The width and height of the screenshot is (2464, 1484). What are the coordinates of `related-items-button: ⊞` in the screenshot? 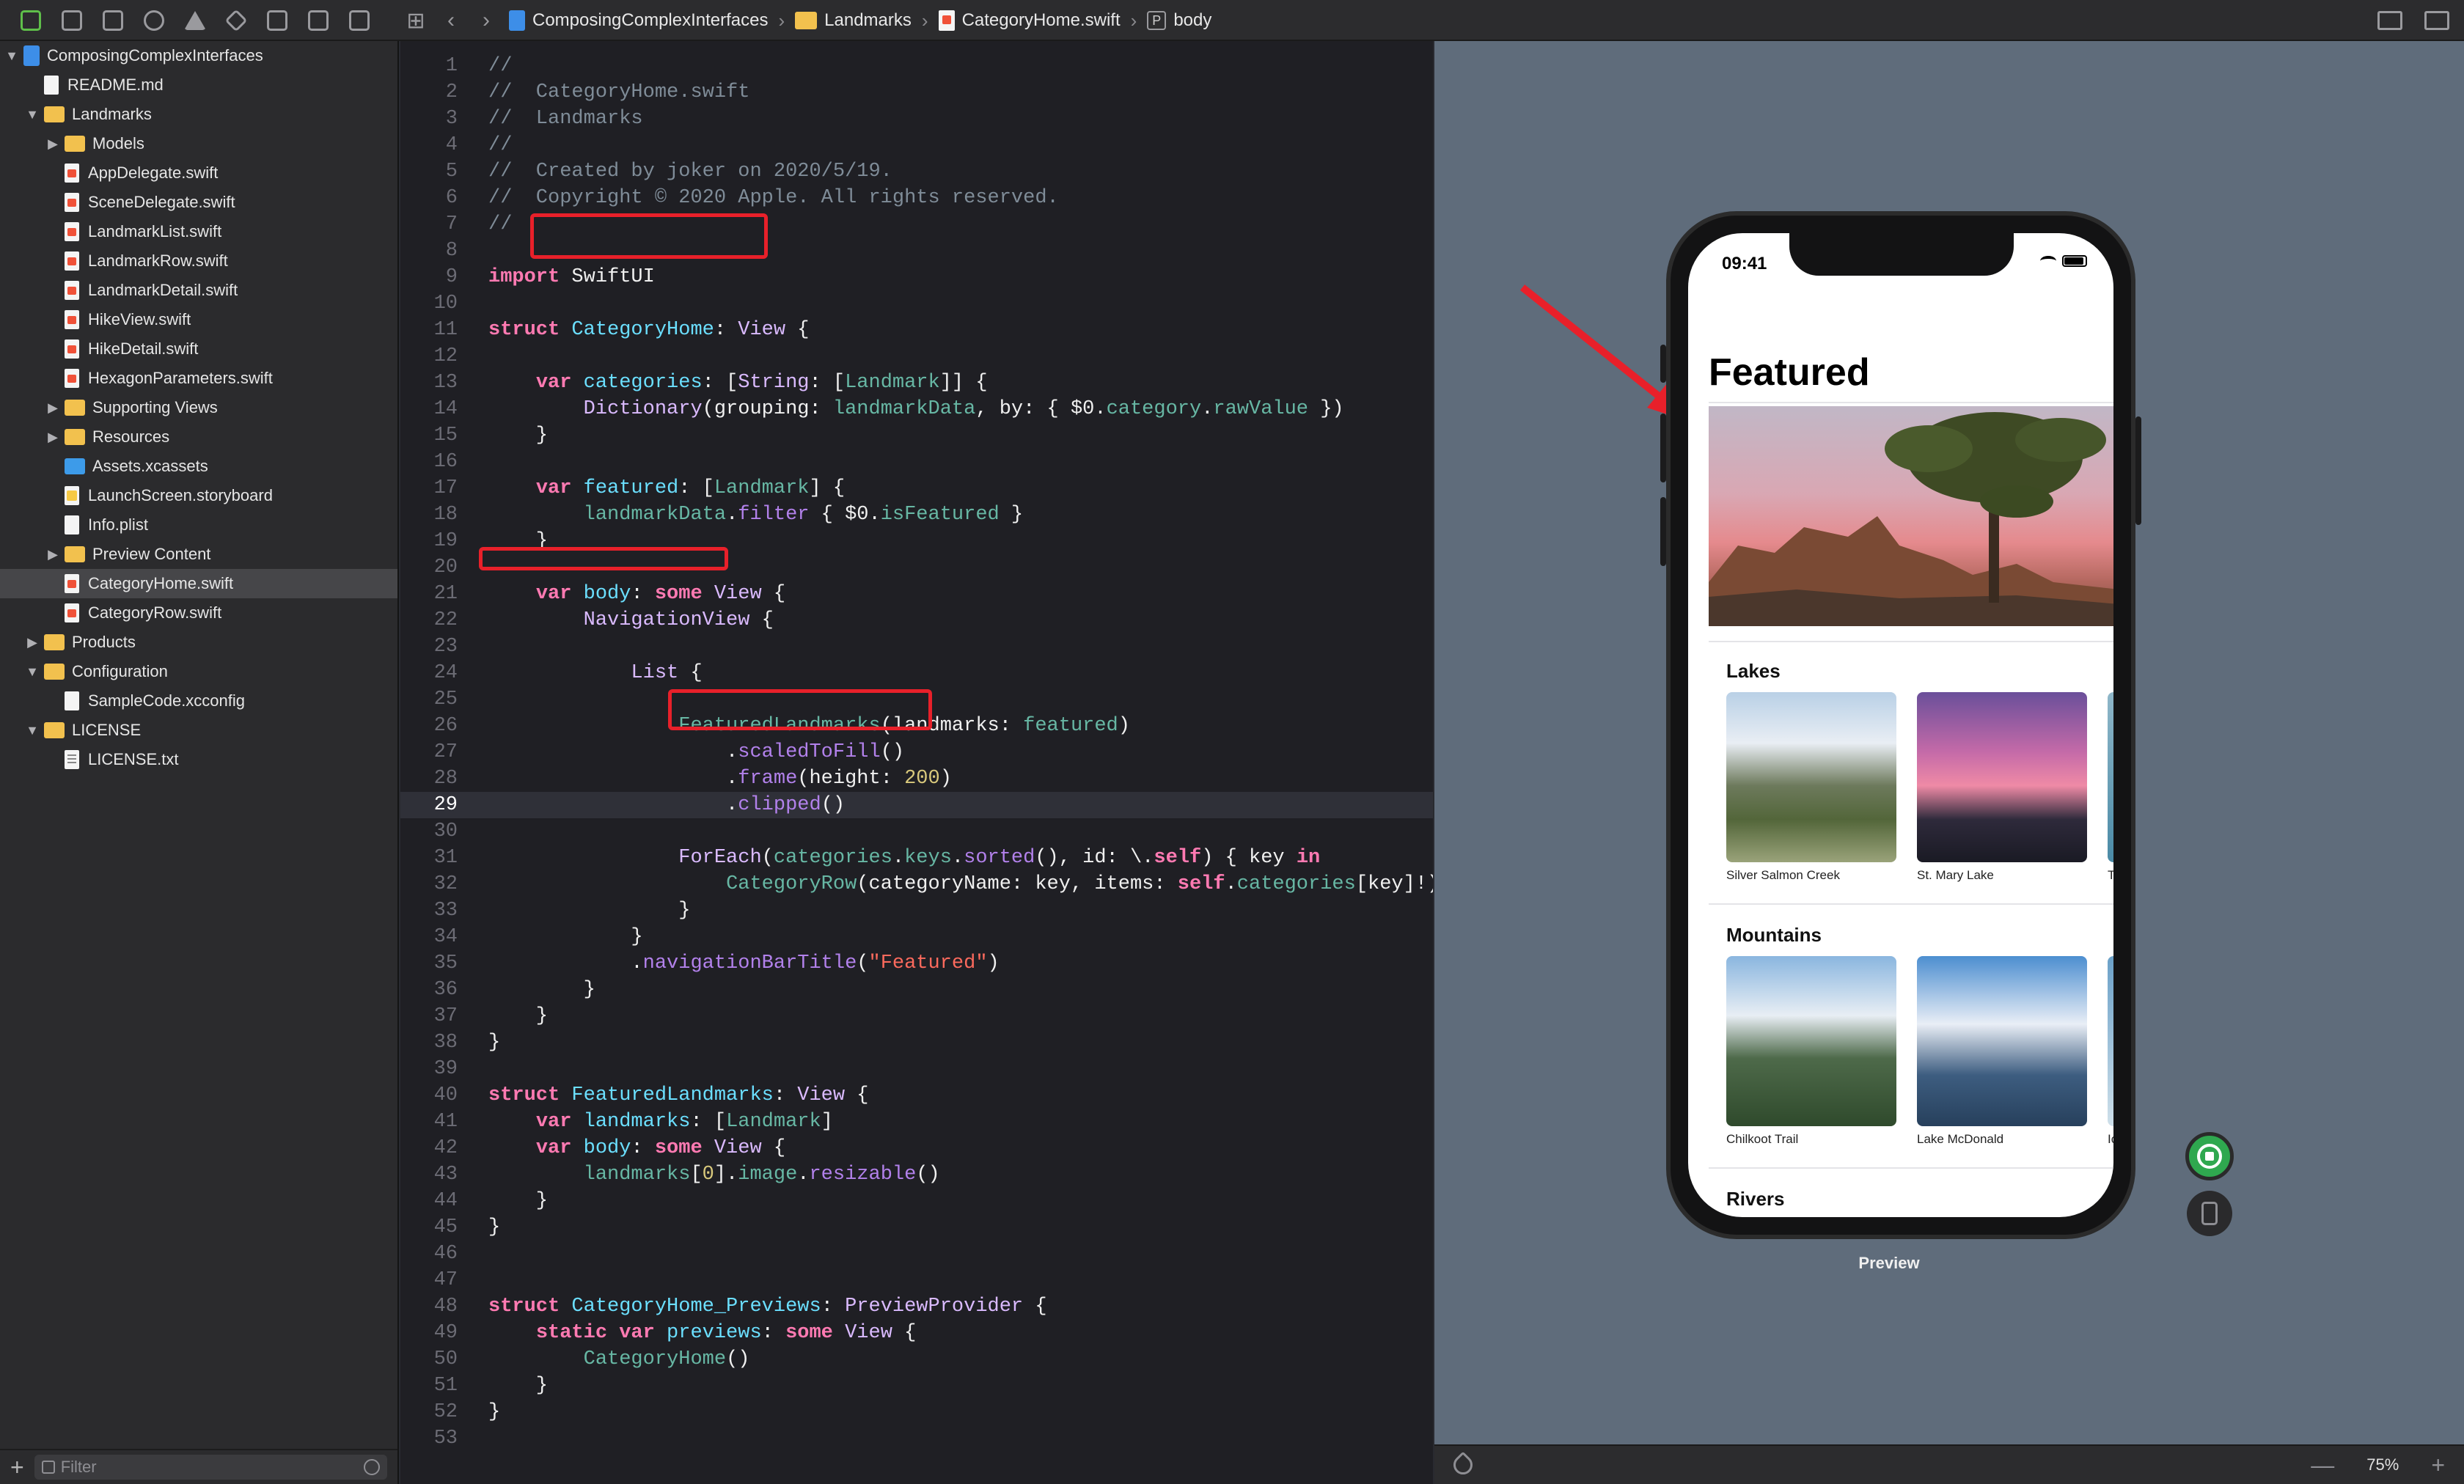 It's located at (415, 21).